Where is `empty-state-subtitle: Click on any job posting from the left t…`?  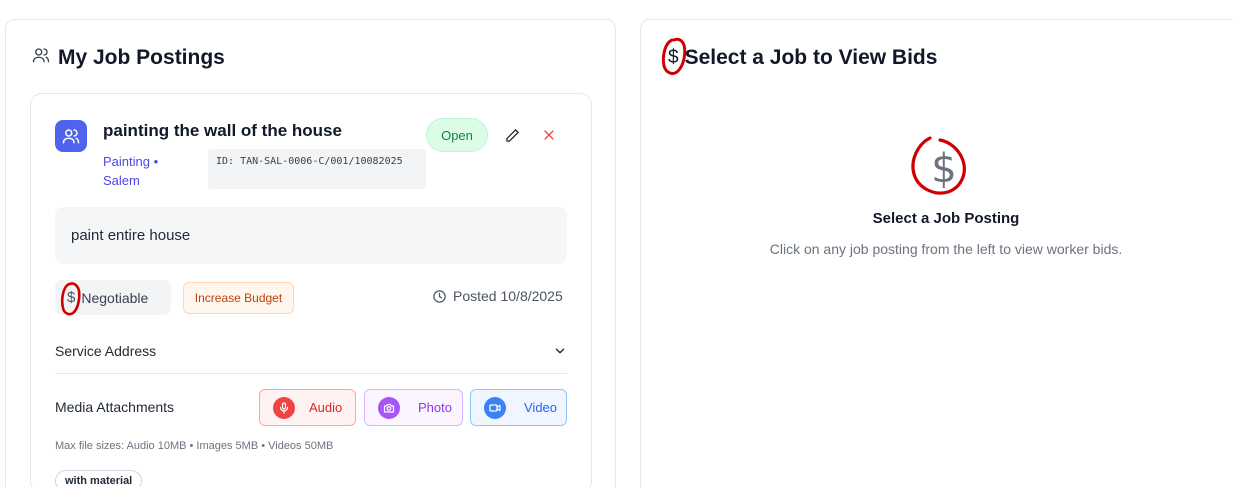
empty-state-subtitle: Click on any job posting from the left t… is located at coordinates (946, 249).